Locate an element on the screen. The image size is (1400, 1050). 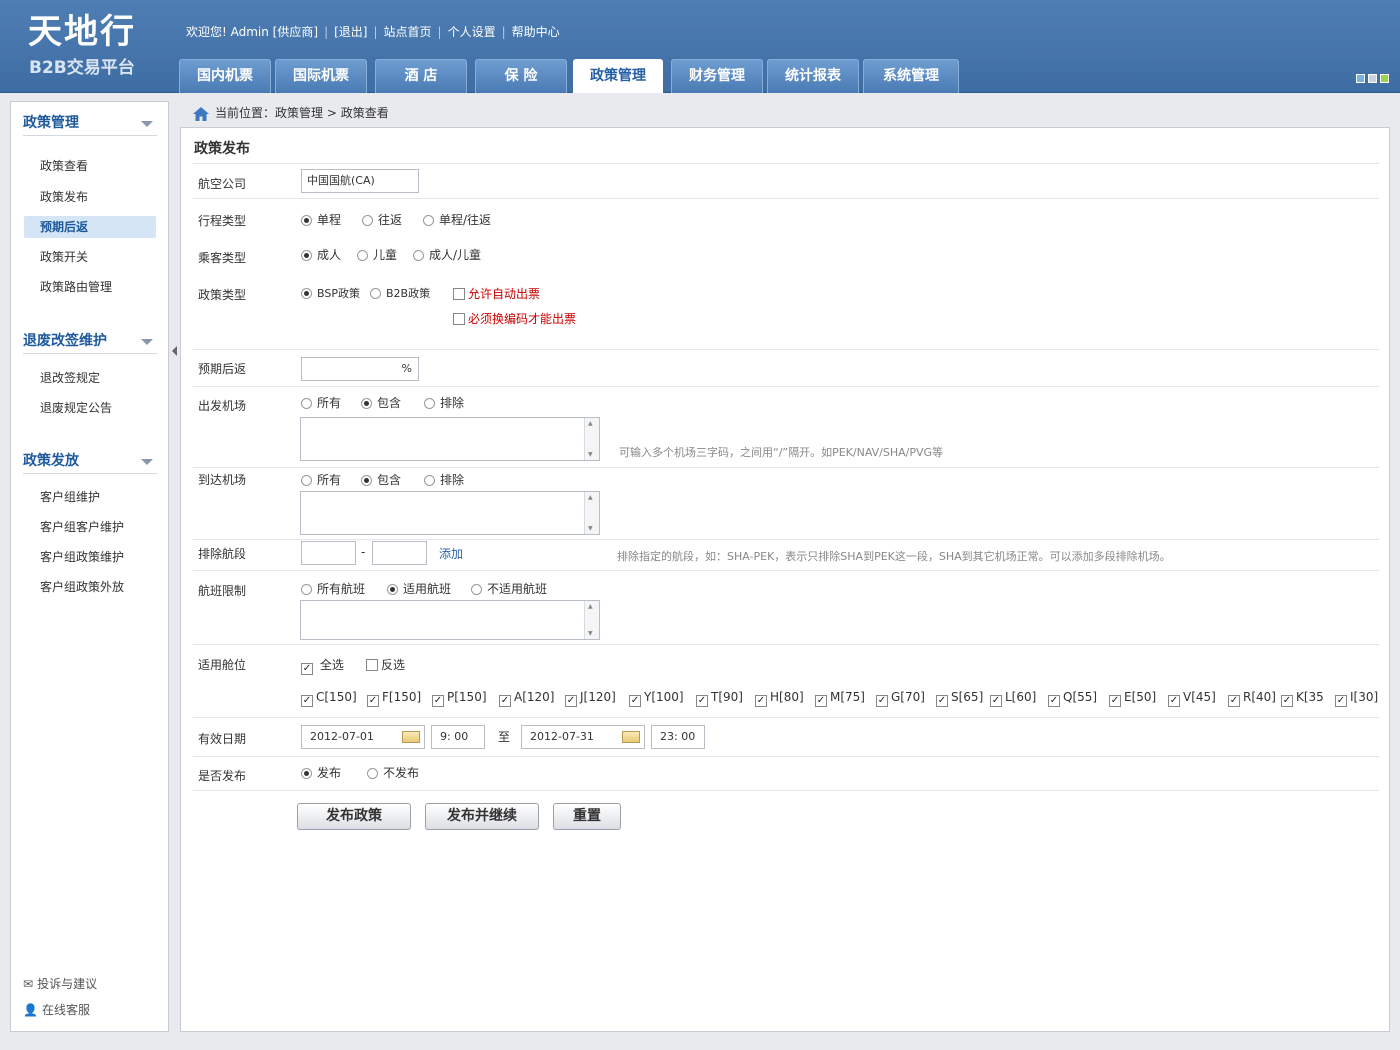
sidebar-item-policy-route: 政策路由管理 is located at coordinates (90, 287).